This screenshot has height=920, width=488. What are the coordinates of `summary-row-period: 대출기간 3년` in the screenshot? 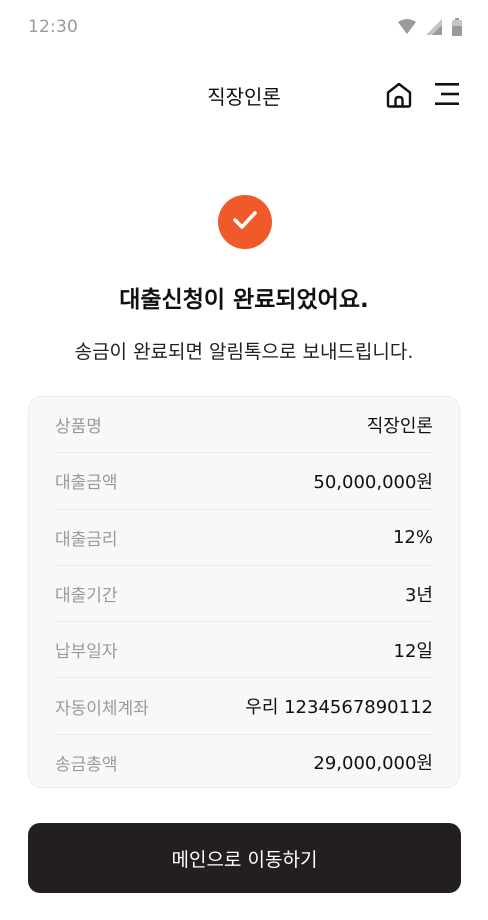 It's located at (244, 594).